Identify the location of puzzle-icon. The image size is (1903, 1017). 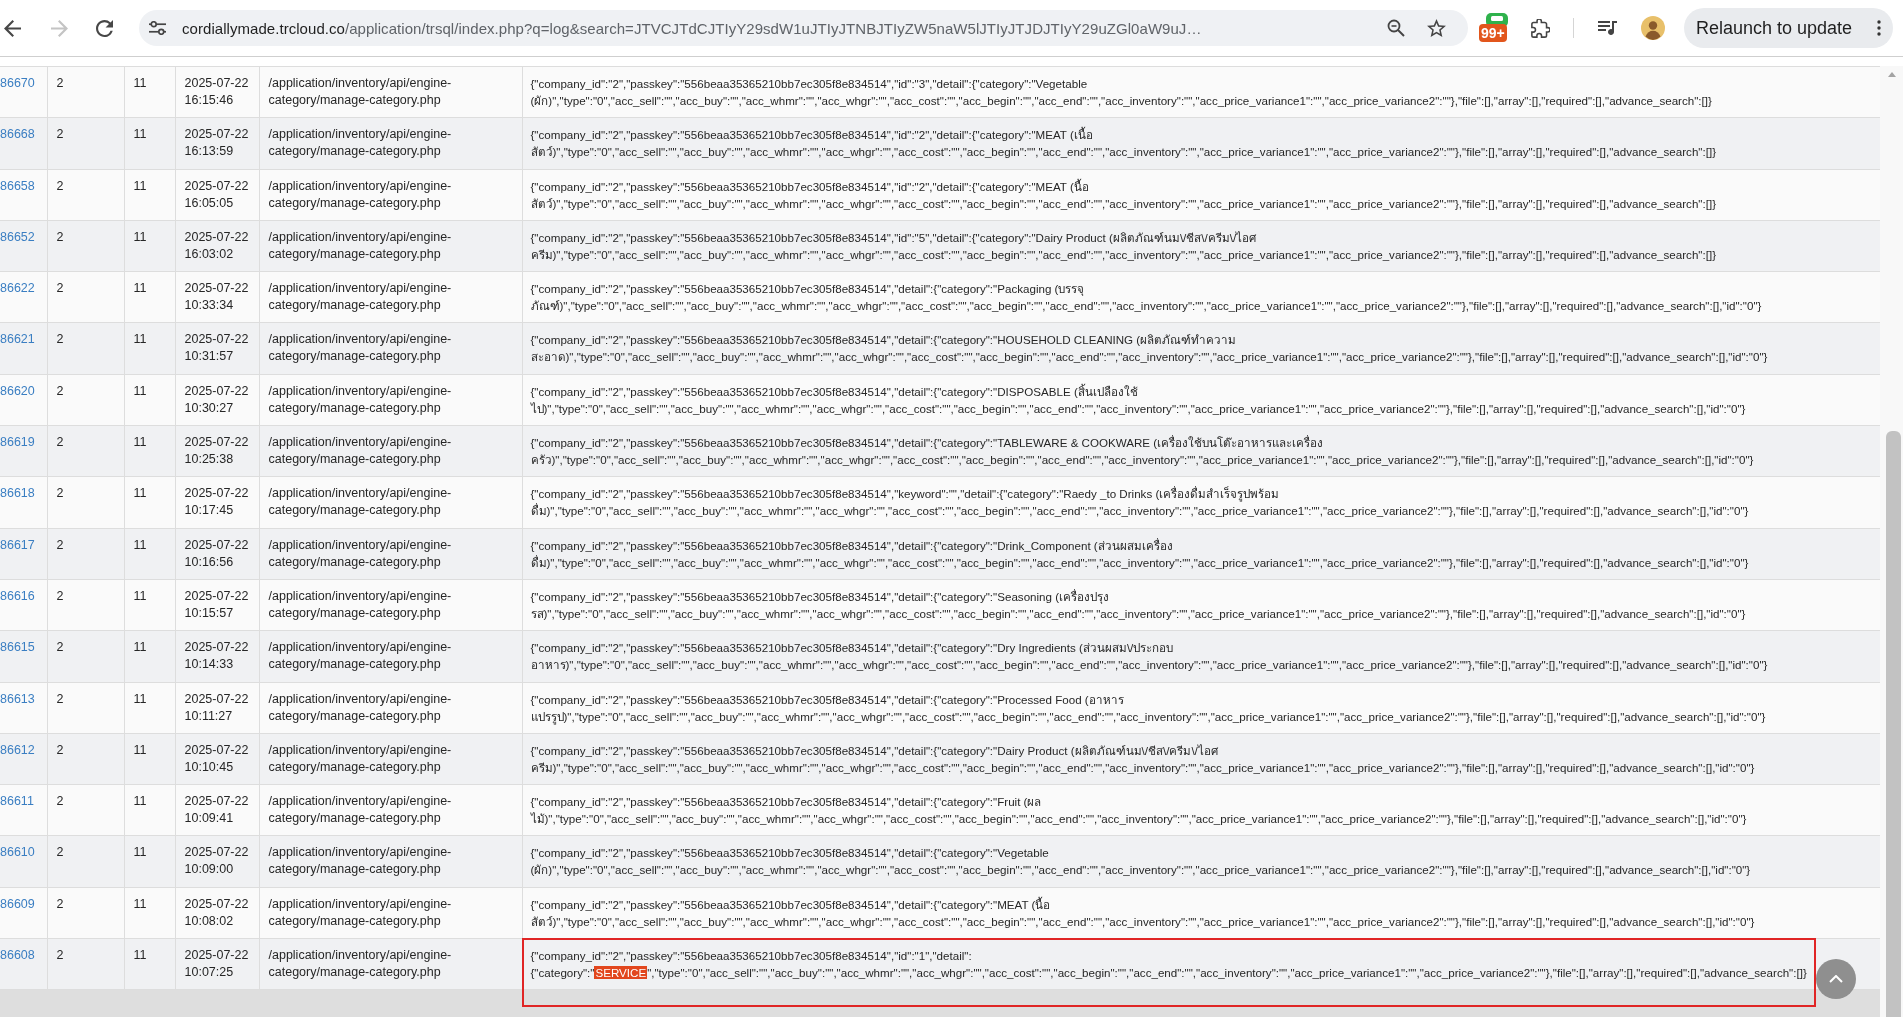
(1540, 28).